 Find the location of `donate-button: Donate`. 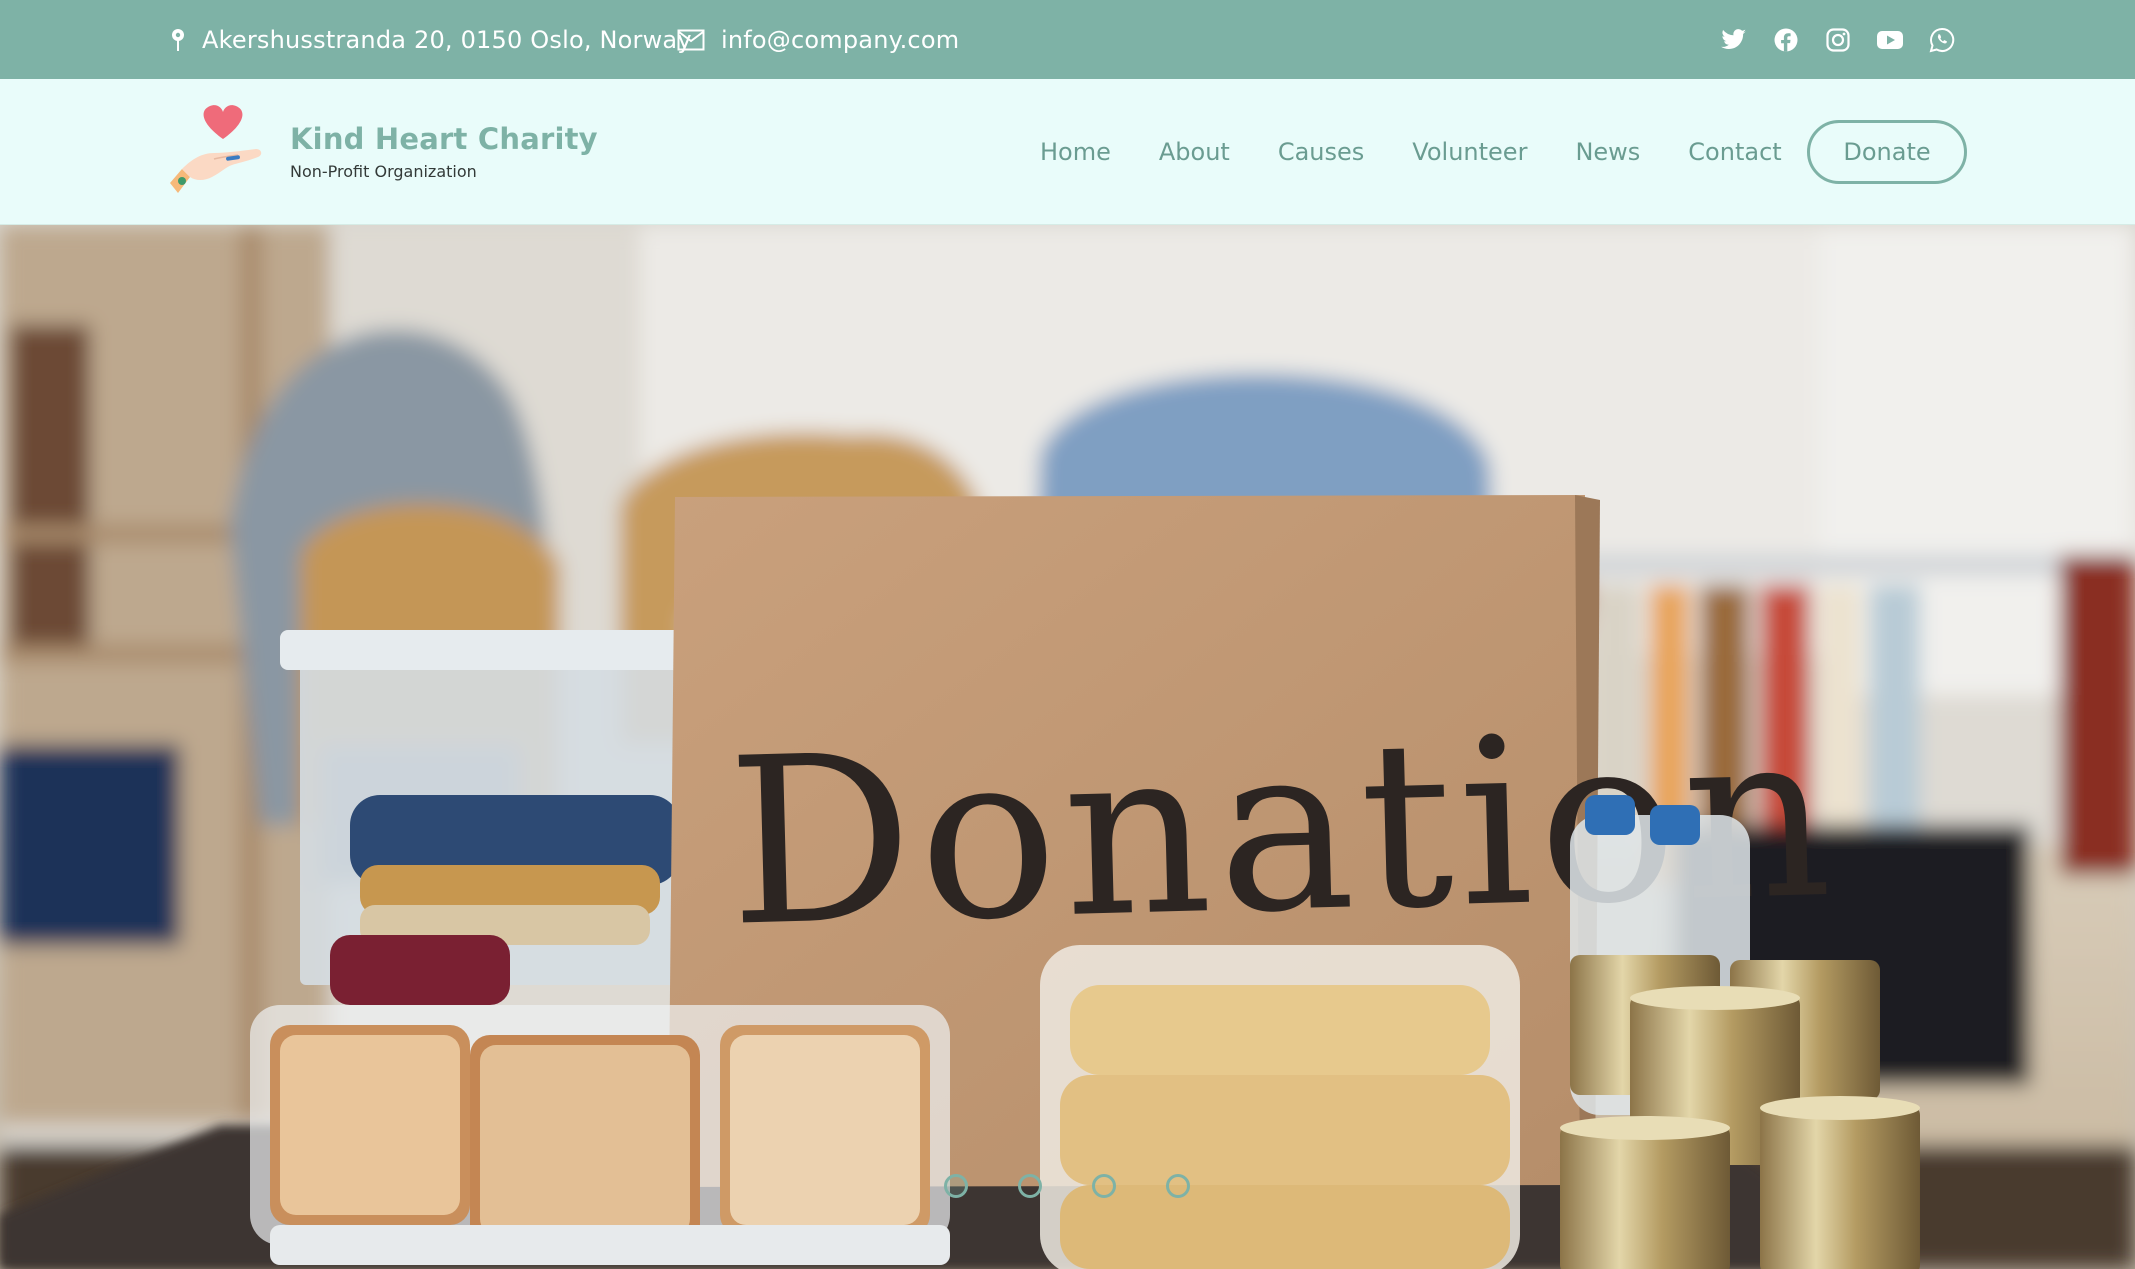

donate-button: Donate is located at coordinates (1887, 152).